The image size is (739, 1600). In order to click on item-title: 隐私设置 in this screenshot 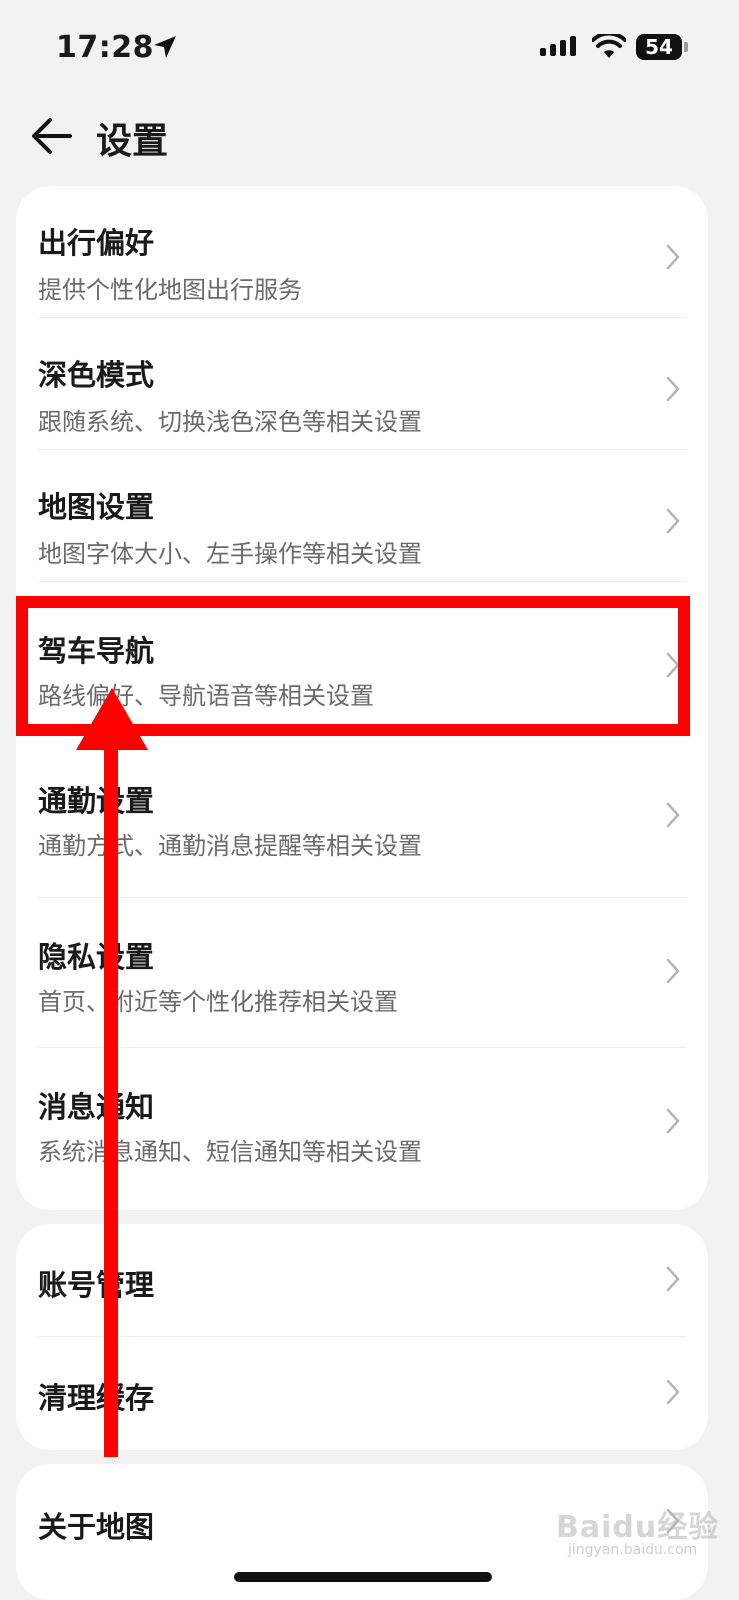, I will do `click(96, 957)`.